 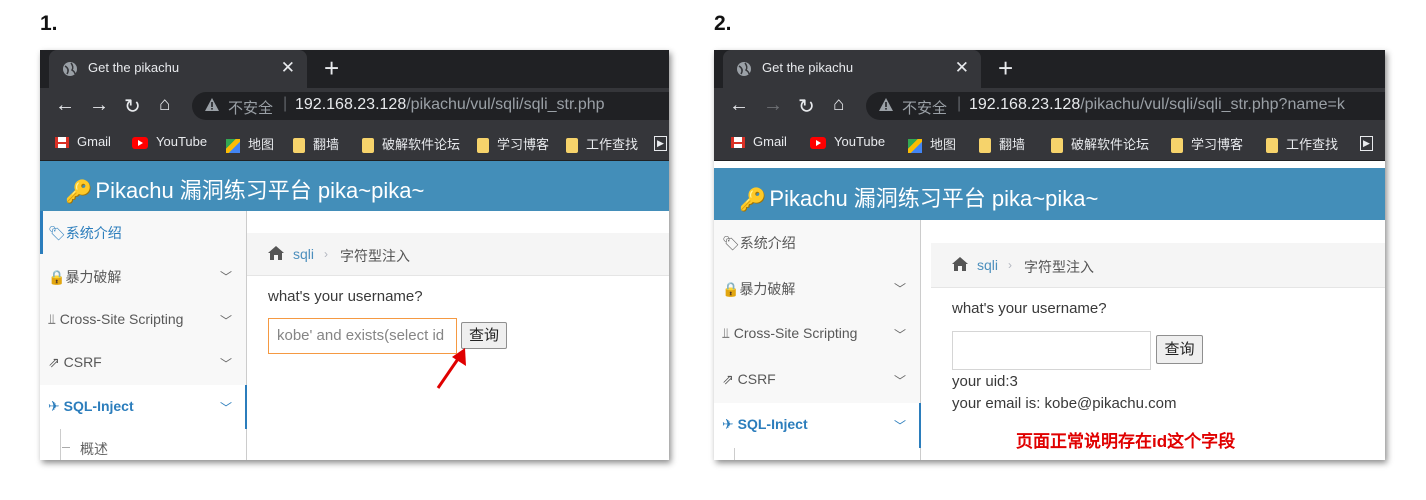 What do you see at coordinates (770, 141) in the screenshot?
I see `bookmark-label: Gmail` at bounding box center [770, 141].